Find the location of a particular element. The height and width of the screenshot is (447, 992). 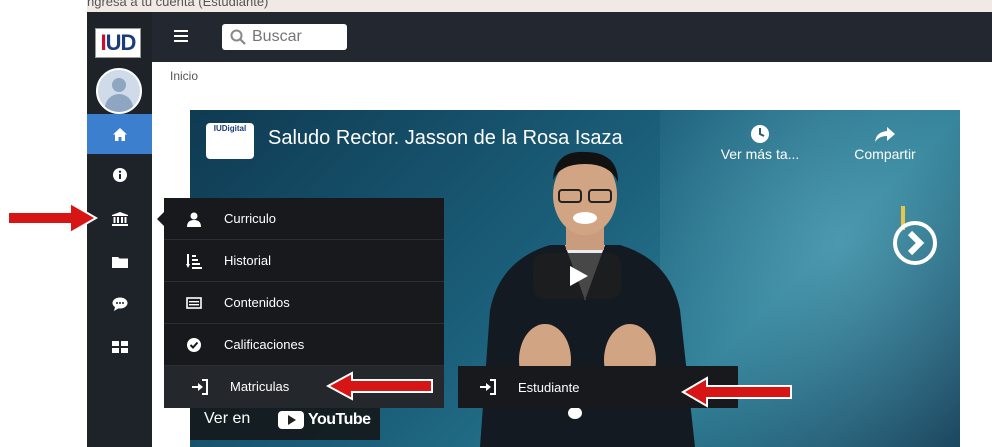

tab-strip-text: ngresa a tu cuenta (Estudiante) is located at coordinates (178, 4).